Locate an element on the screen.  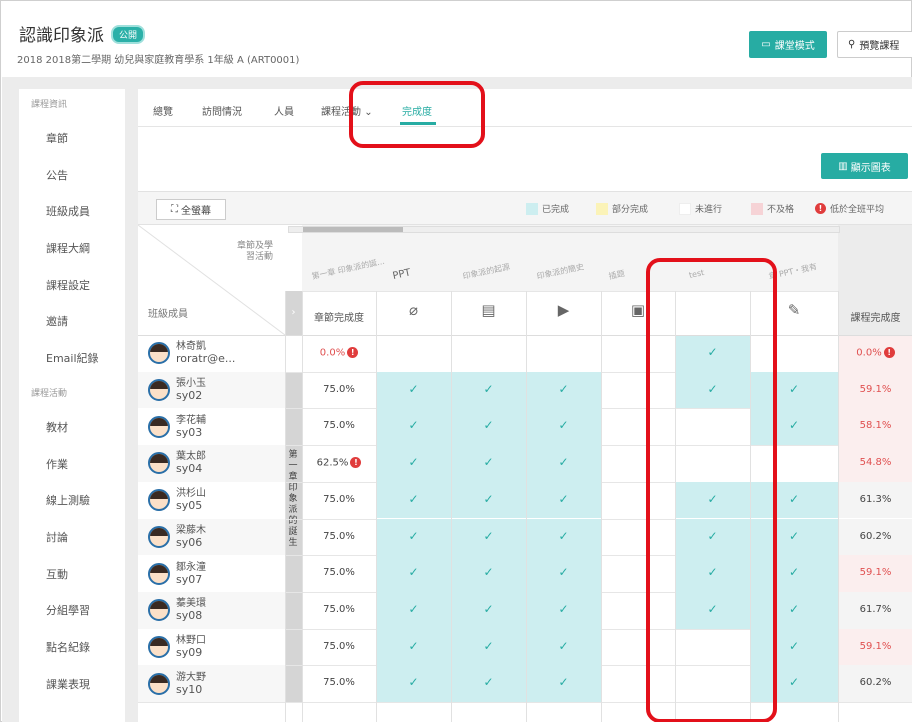
course-pct: 60.2% is located at coordinates (875, 683).